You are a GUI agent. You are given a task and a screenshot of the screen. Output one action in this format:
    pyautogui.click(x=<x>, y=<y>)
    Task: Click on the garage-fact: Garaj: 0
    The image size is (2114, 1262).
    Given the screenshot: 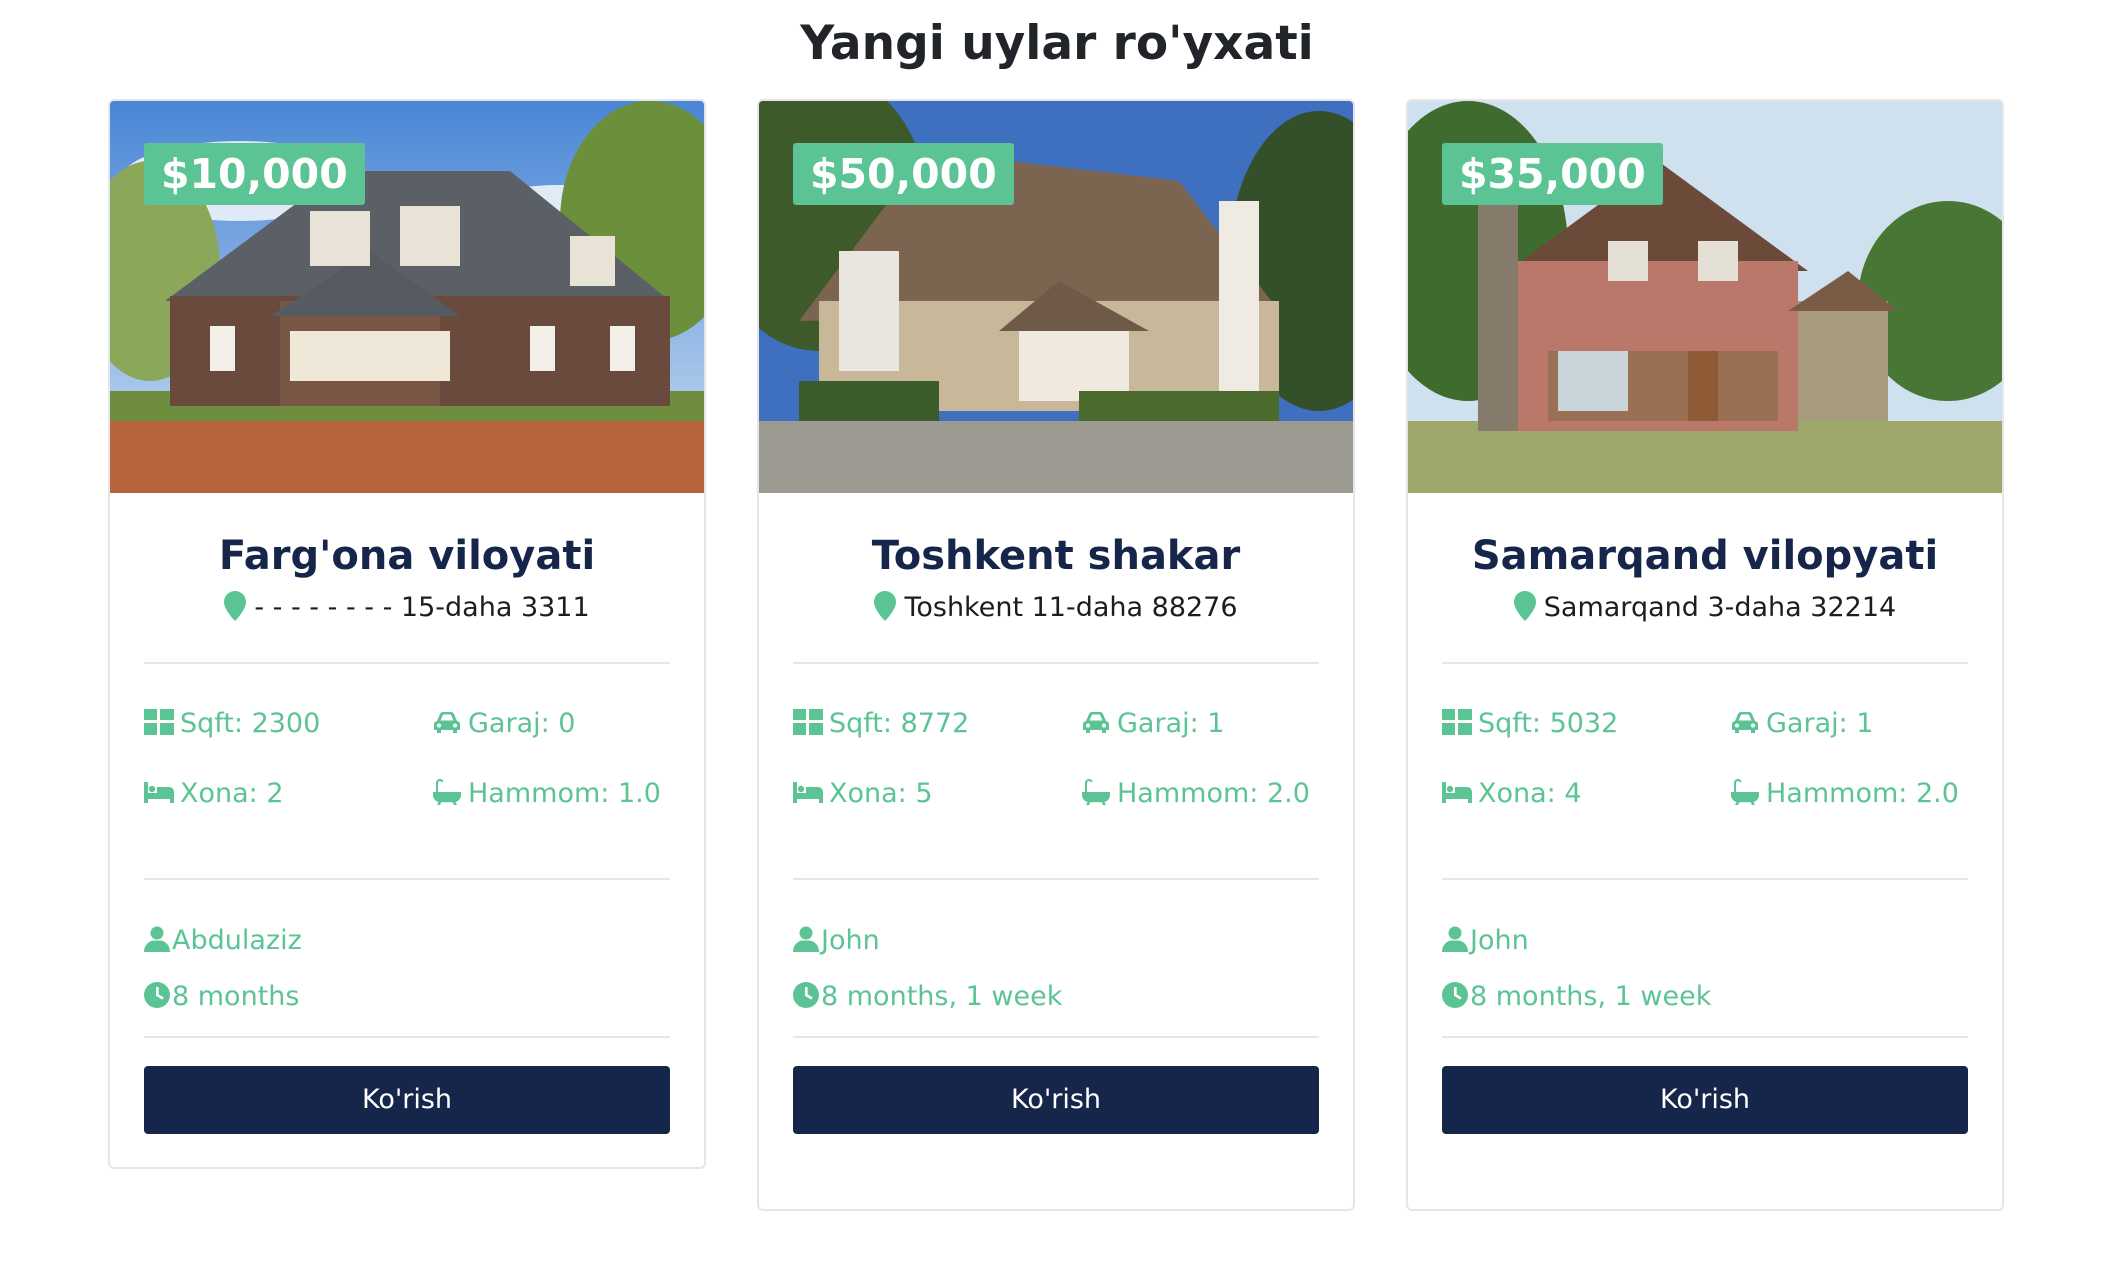 What is the action you would take?
    pyautogui.click(x=551, y=739)
    